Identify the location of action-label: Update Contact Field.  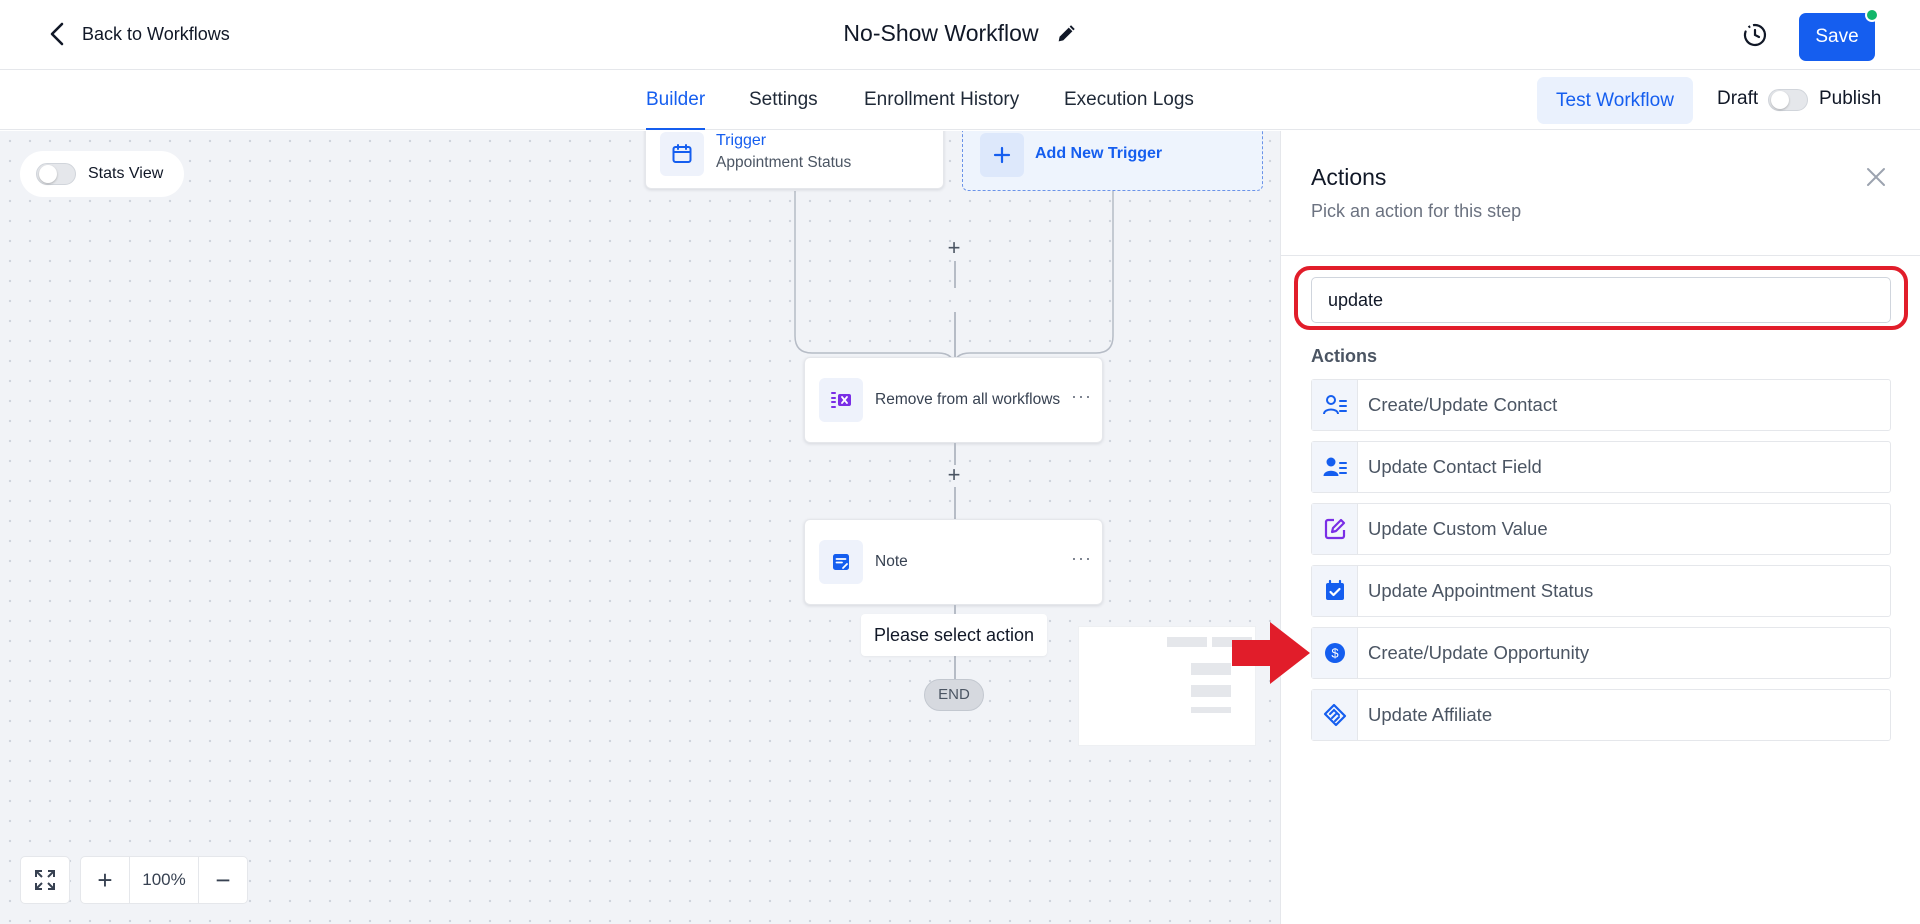
(1455, 466).